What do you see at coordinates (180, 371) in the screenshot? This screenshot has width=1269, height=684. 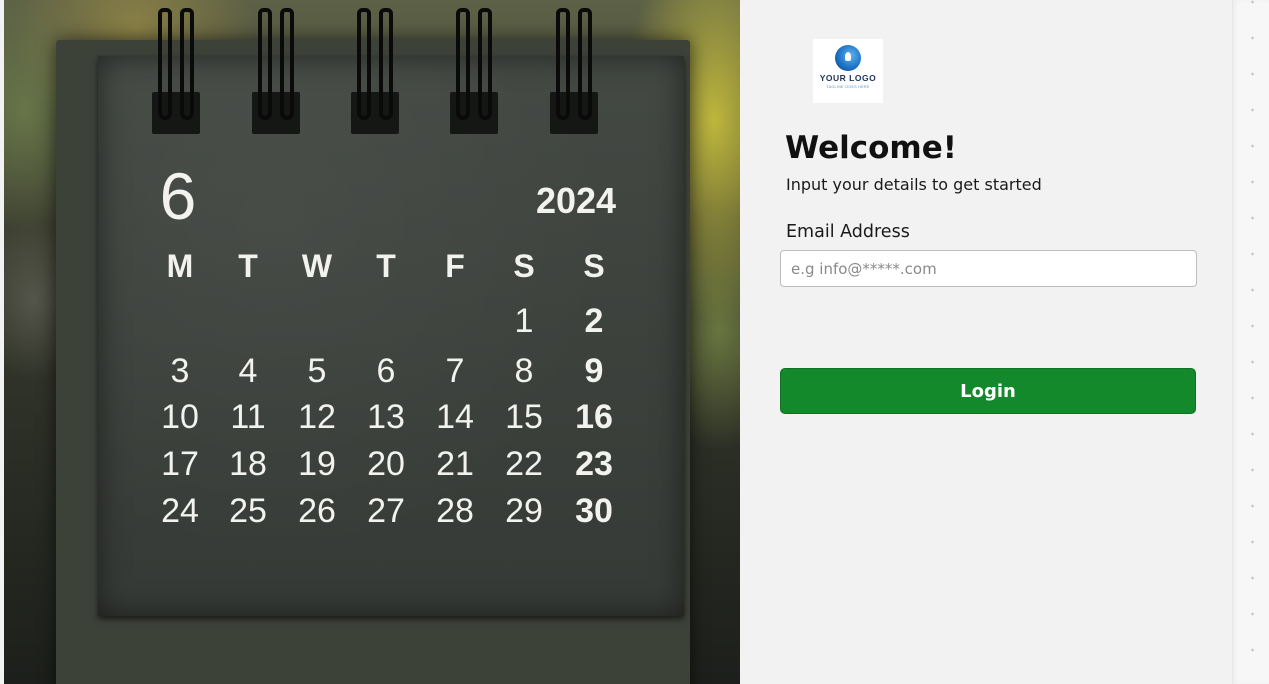 I see `calendar-day: 3` at bounding box center [180, 371].